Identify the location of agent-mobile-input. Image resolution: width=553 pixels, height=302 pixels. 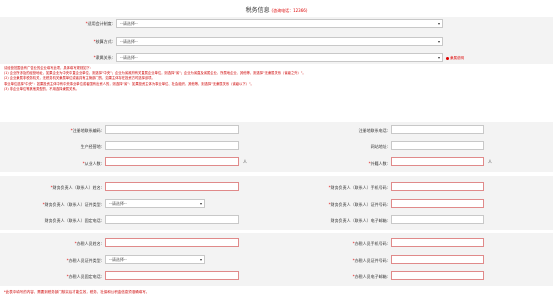
(437, 242).